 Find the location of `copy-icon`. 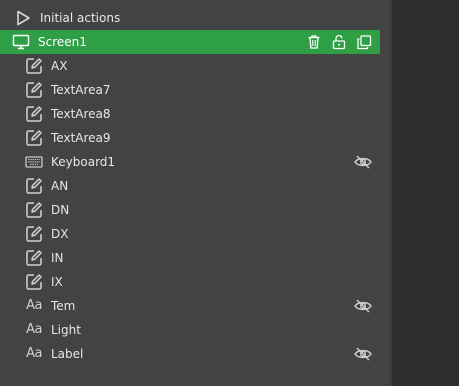

copy-icon is located at coordinates (364, 42).